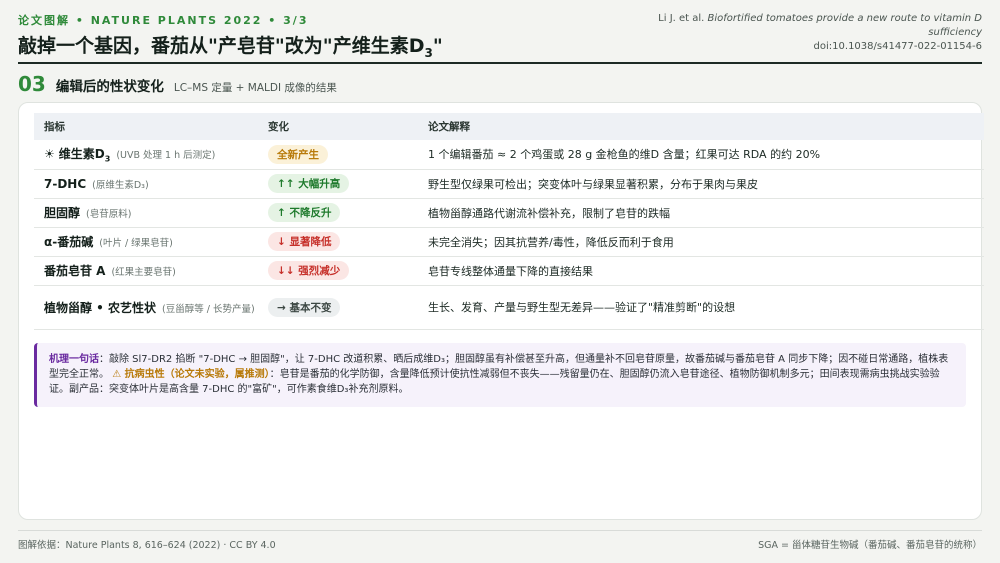 Image resolution: width=1000 pixels, height=563 pixels. Describe the element at coordinates (166, 156) in the screenshot. I see `indicator-note: (UVB 处理 1 h 后测定)` at that location.